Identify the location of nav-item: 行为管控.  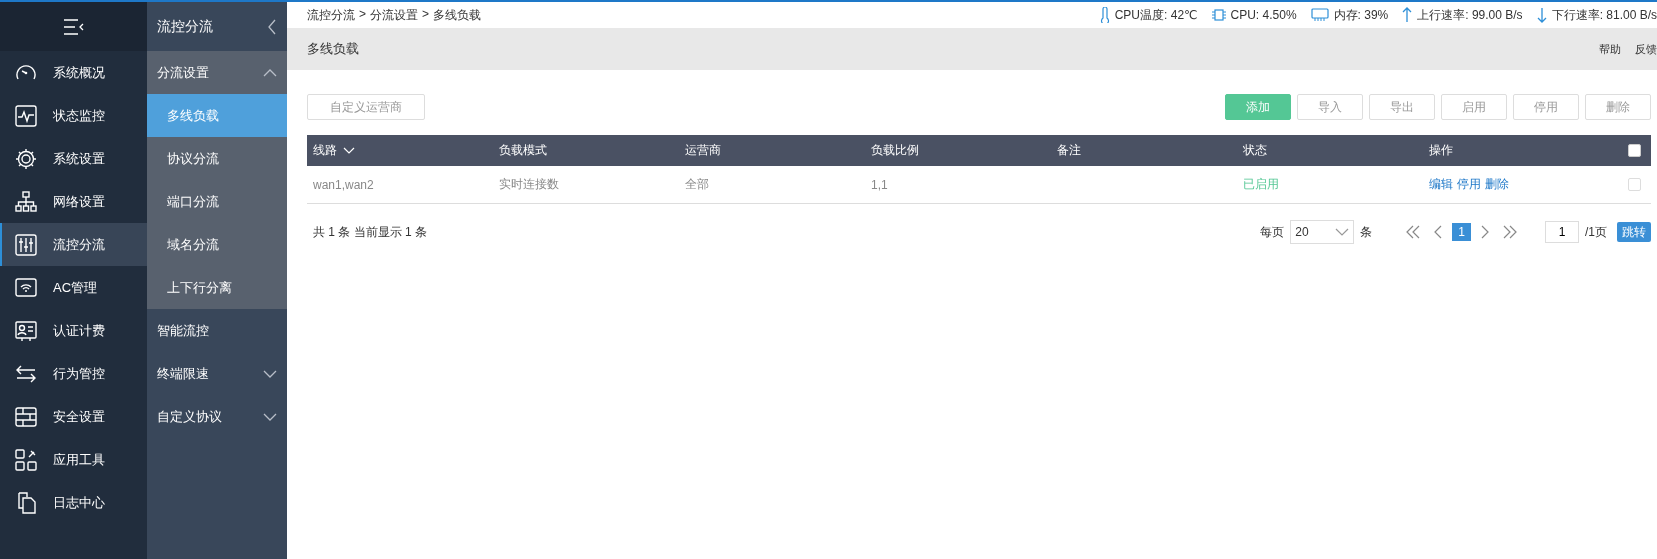
(73, 373).